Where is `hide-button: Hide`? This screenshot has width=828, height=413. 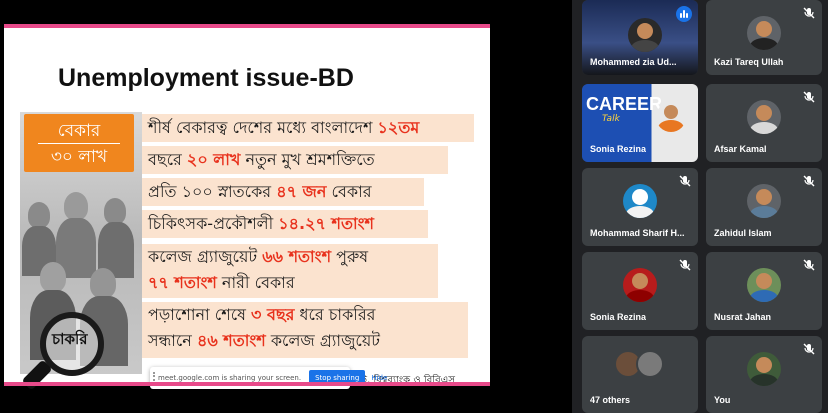
hide-button: Hide is located at coordinates (379, 378).